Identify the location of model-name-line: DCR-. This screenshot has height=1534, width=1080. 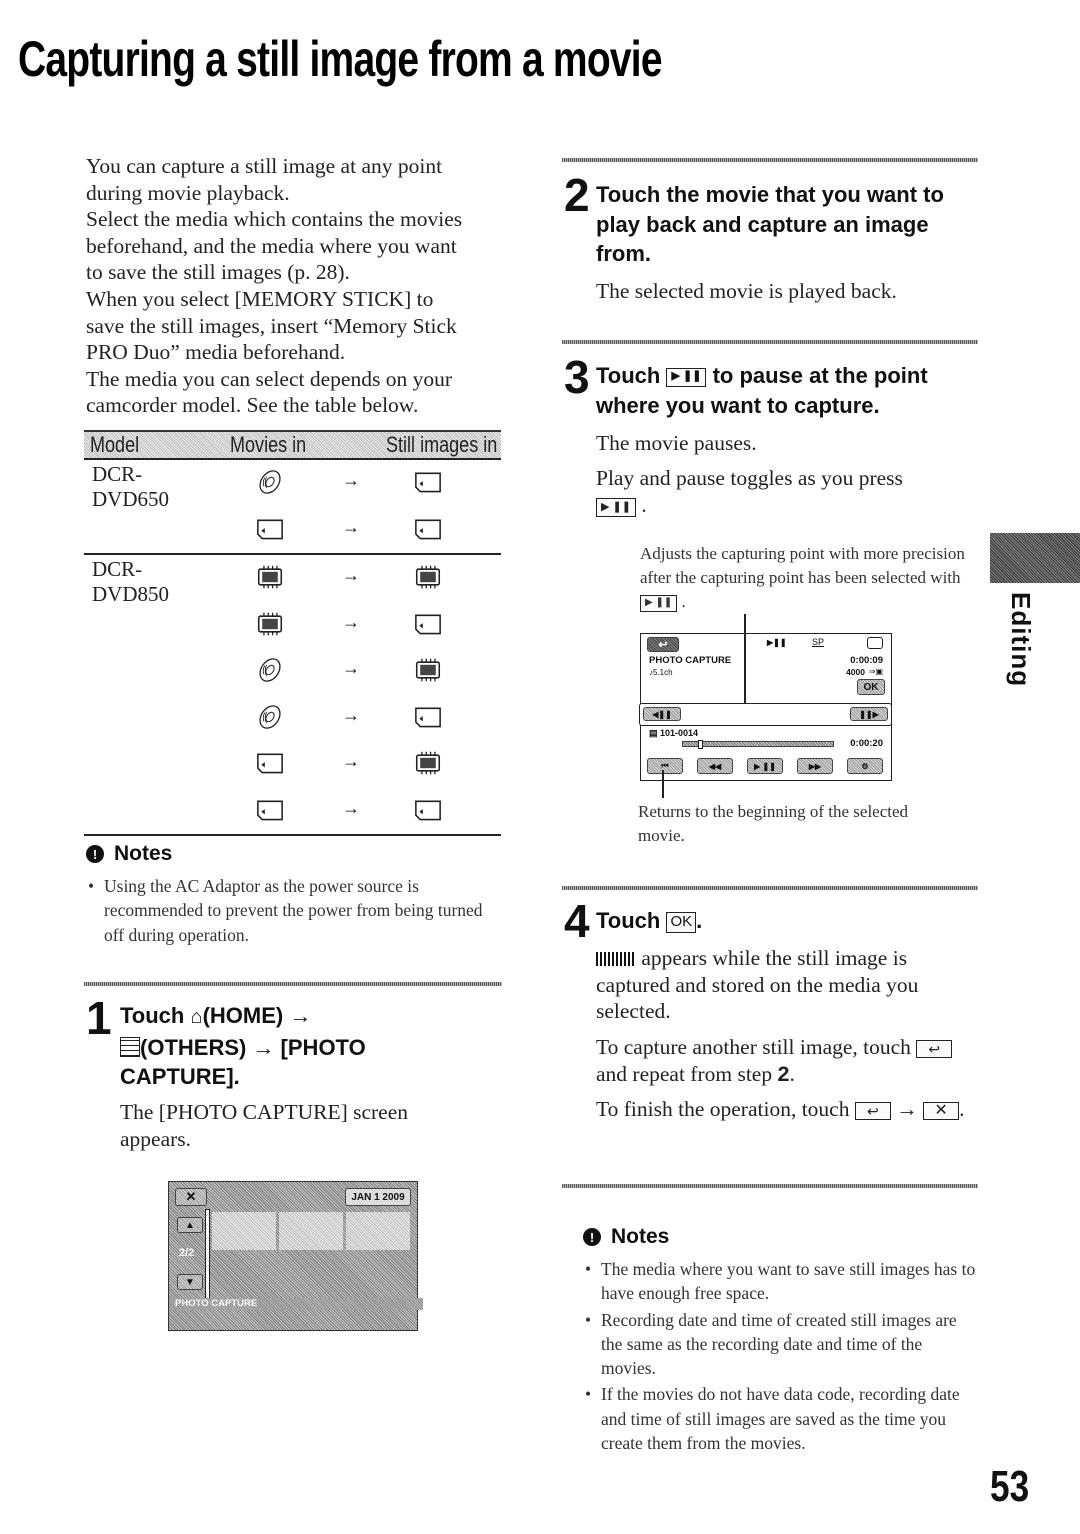
(117, 474).